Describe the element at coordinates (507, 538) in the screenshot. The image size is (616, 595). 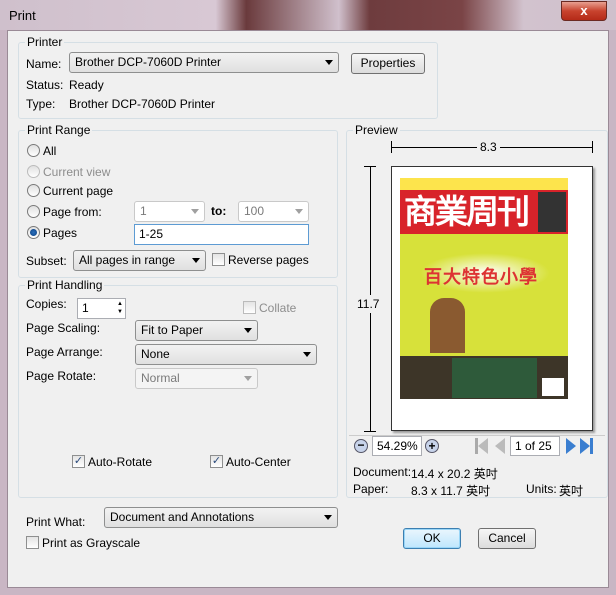
I see `cancel-button: Cancel` at that location.